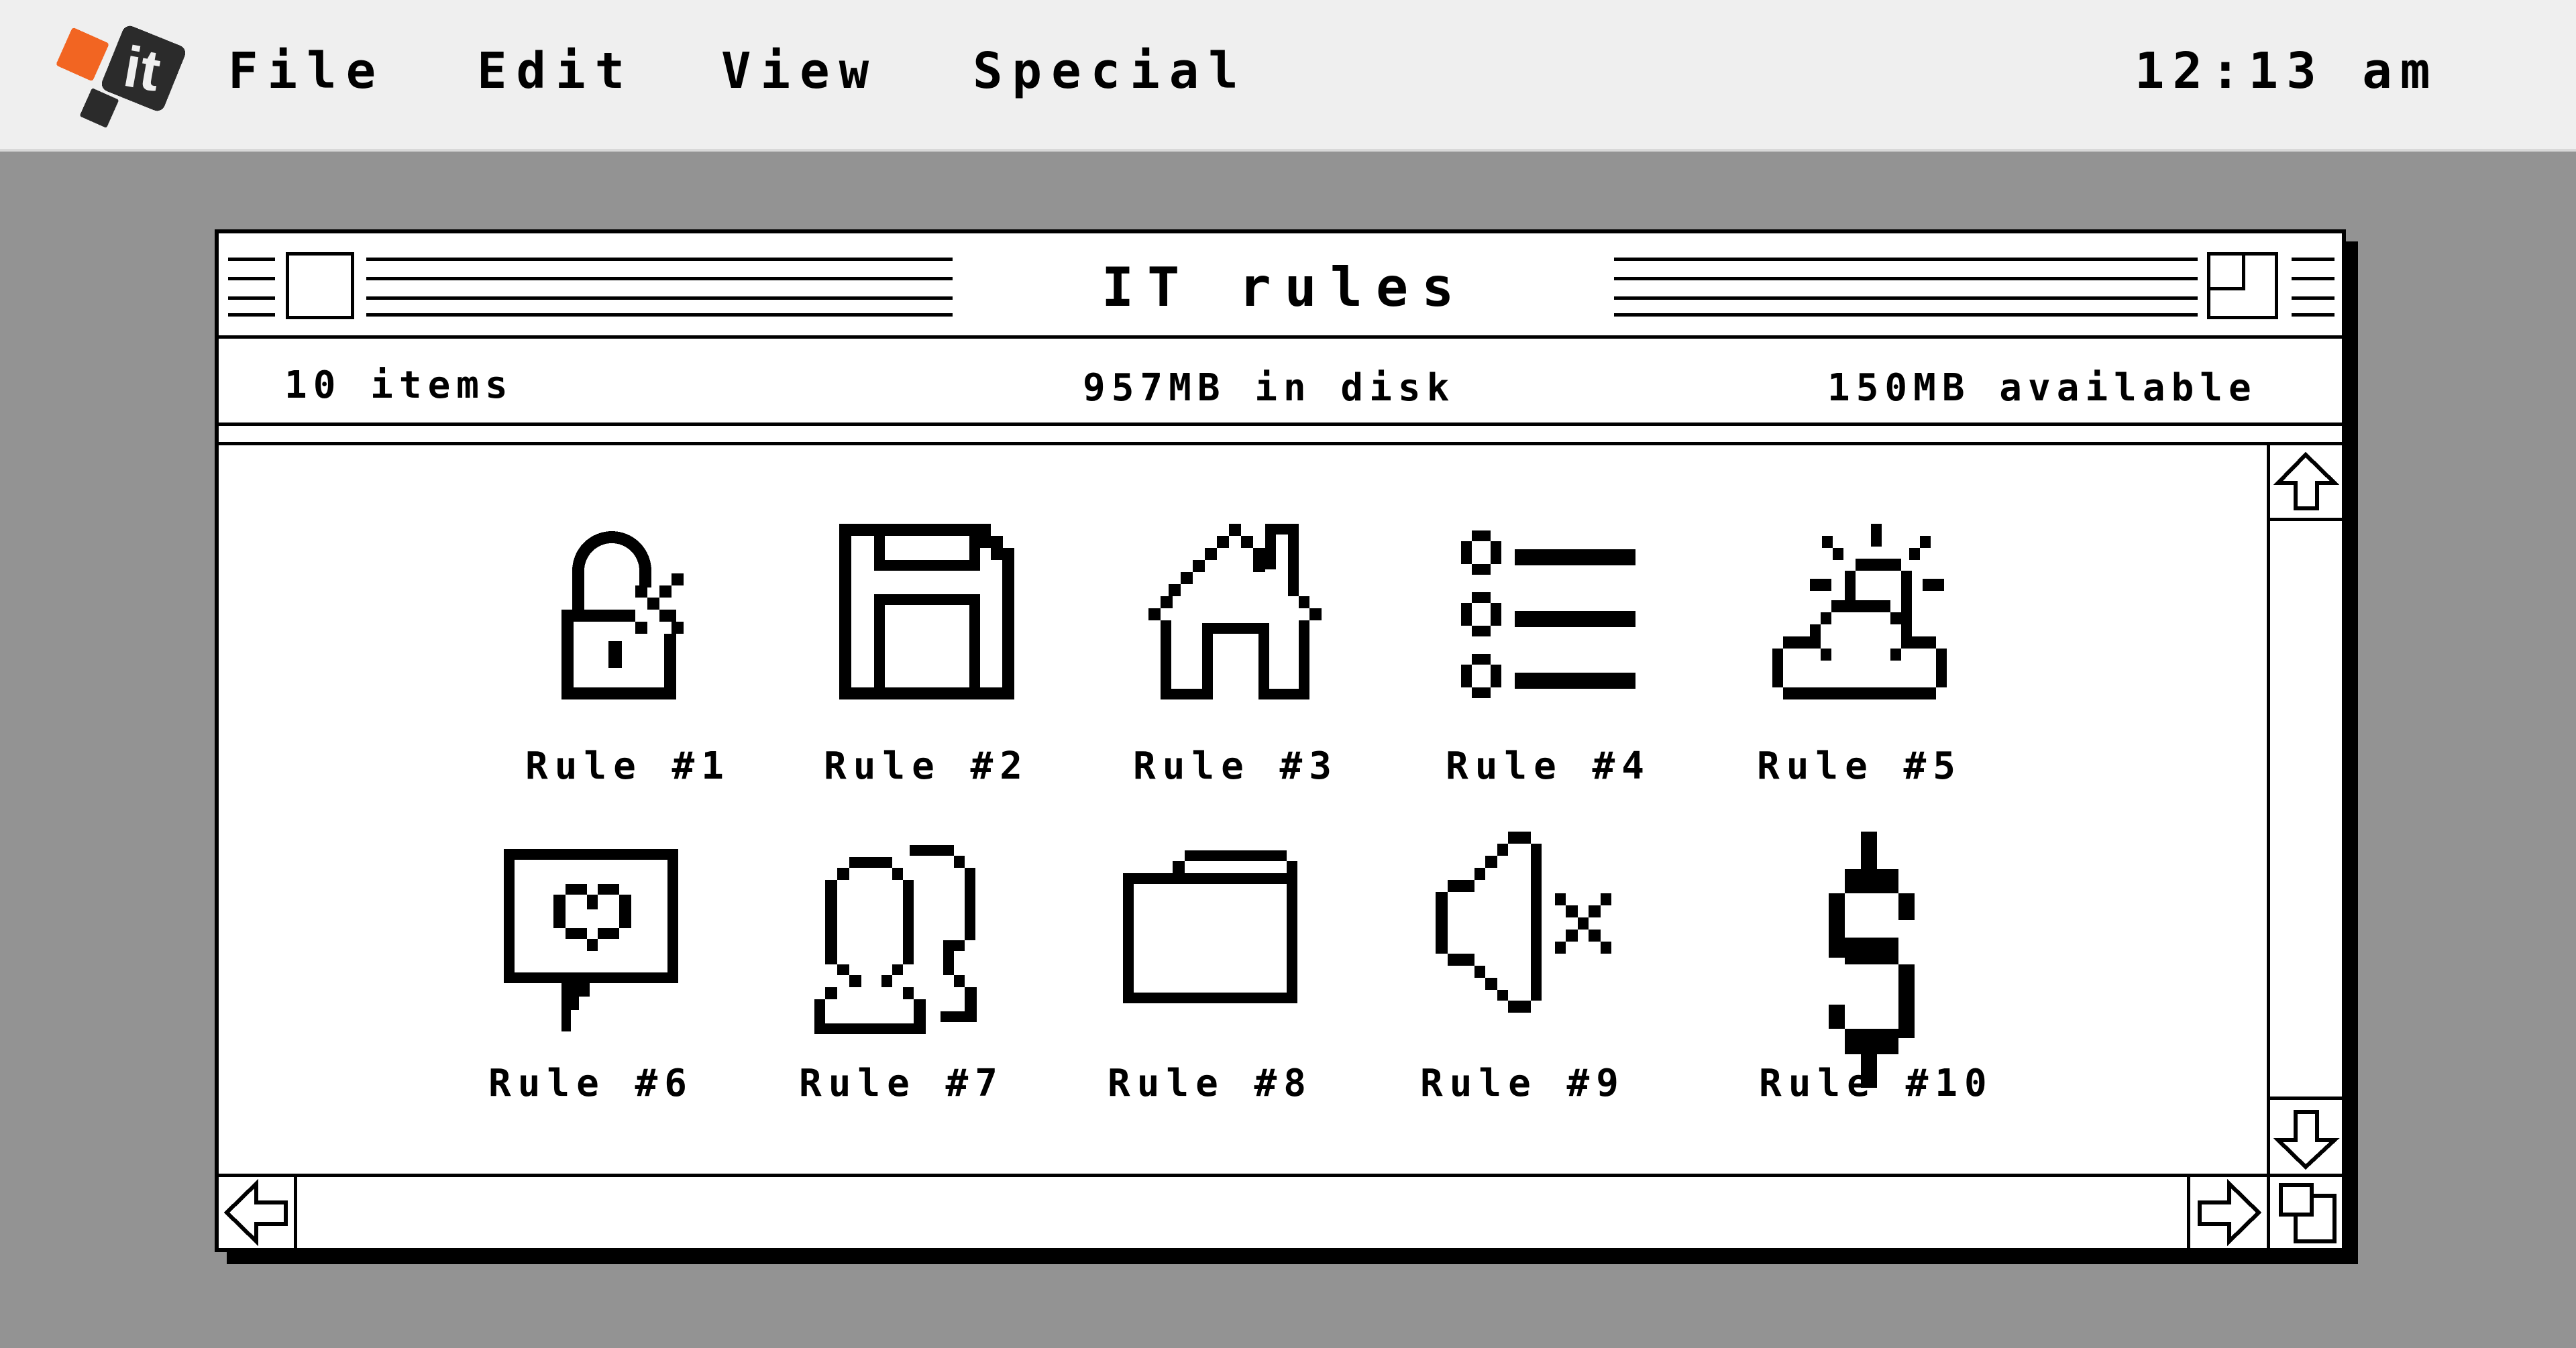  What do you see at coordinates (1280, 424) in the screenshot?
I see `divider` at bounding box center [1280, 424].